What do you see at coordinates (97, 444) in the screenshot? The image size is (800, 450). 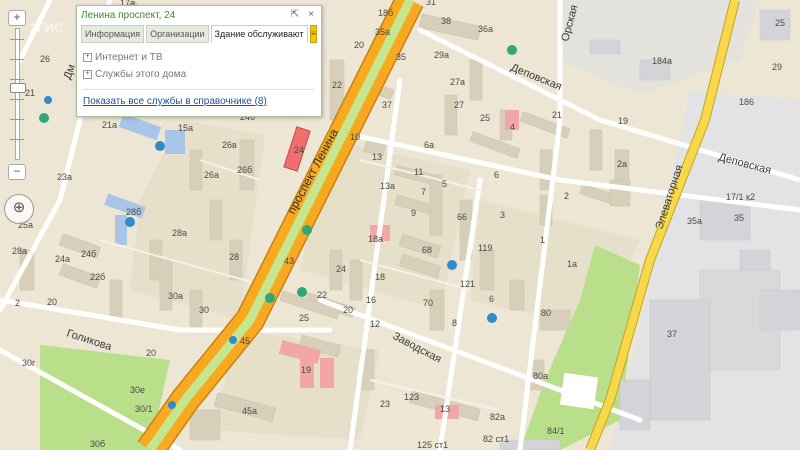 I see `house-number: 30б` at bounding box center [97, 444].